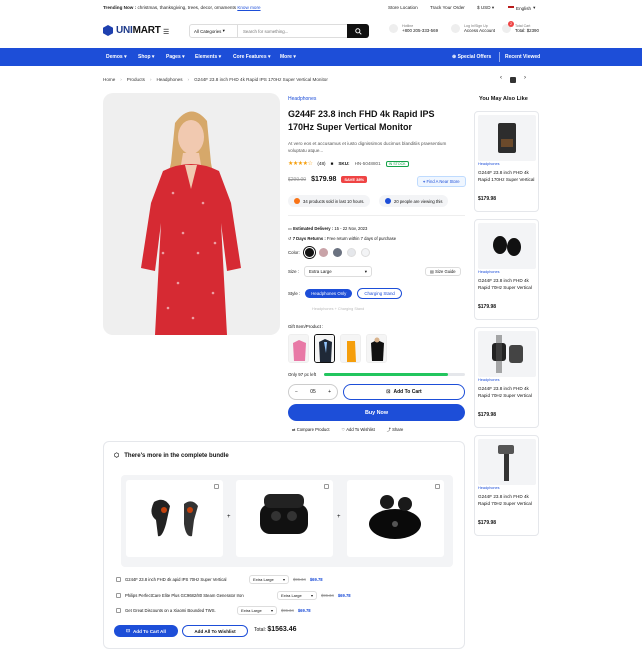 The width and height of the screenshot is (642, 664). Describe the element at coordinates (395, 430) in the screenshot. I see `share-button: ⤴ Share` at that location.